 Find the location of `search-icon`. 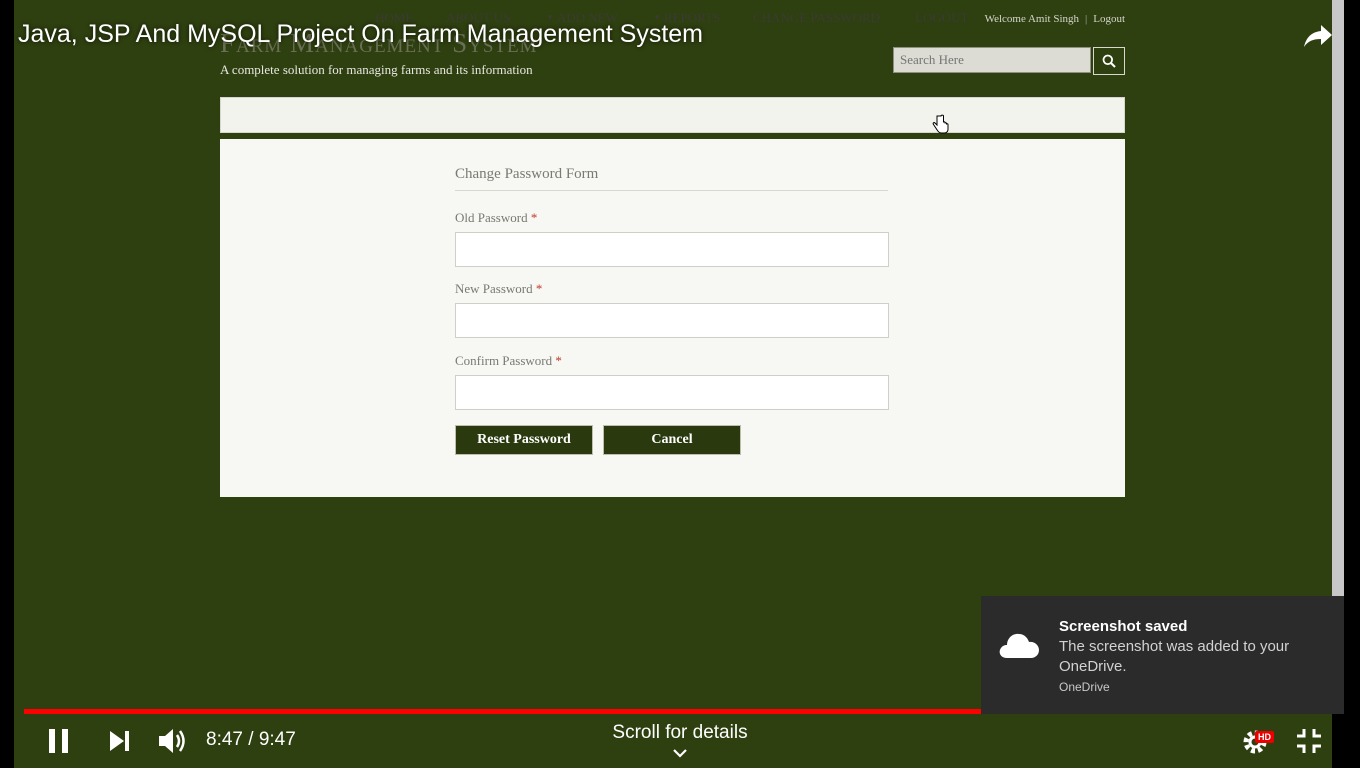

search-icon is located at coordinates (1109, 61).